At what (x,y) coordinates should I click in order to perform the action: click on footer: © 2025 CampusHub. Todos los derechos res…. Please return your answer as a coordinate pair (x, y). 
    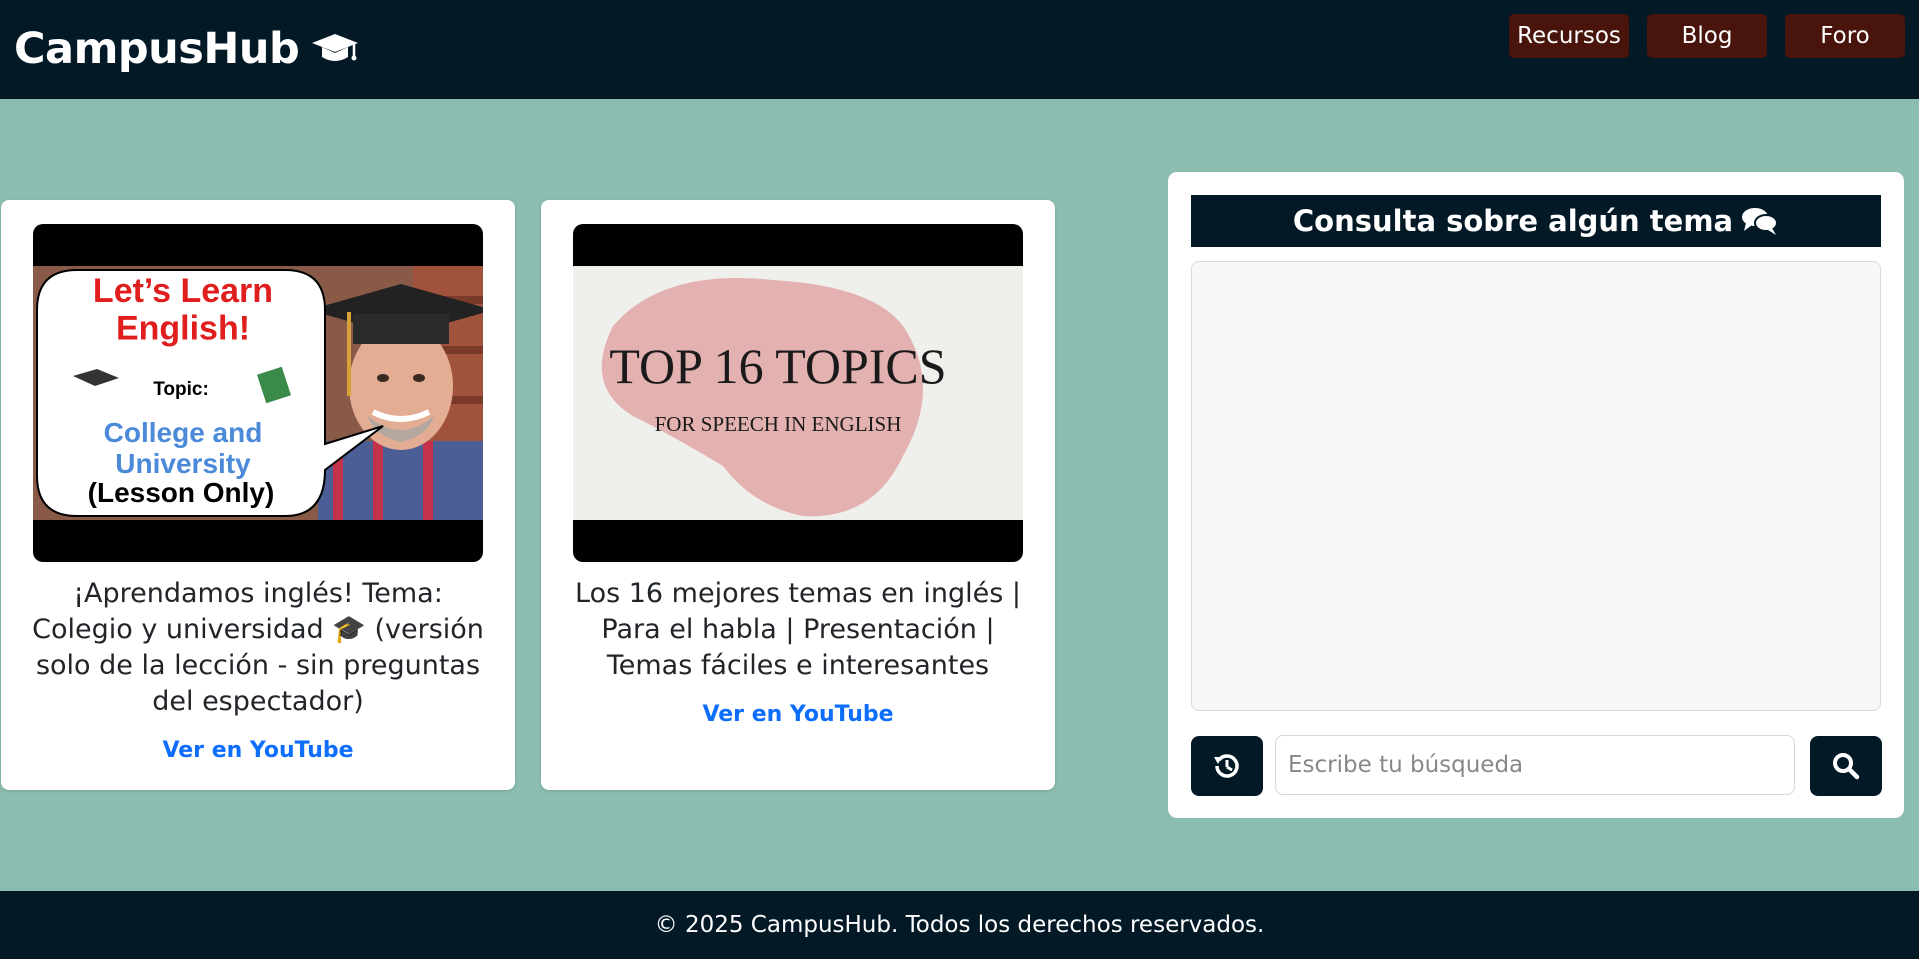
    Looking at the image, I should click on (959, 925).